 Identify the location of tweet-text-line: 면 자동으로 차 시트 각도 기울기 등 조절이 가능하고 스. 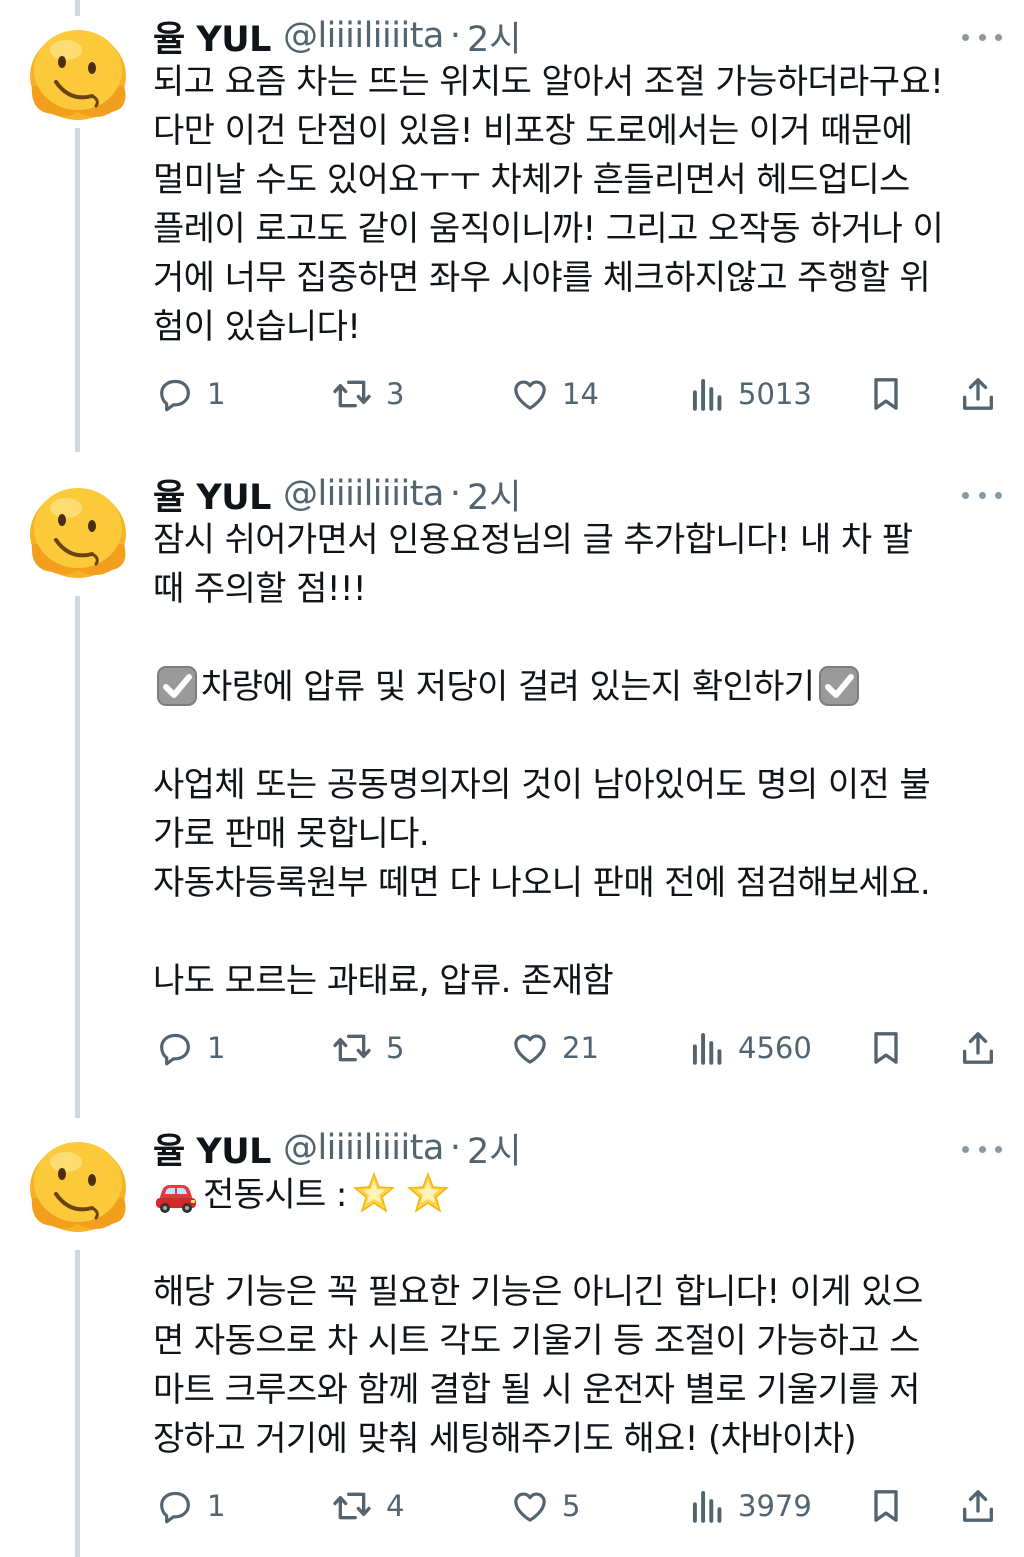
(536, 1341).